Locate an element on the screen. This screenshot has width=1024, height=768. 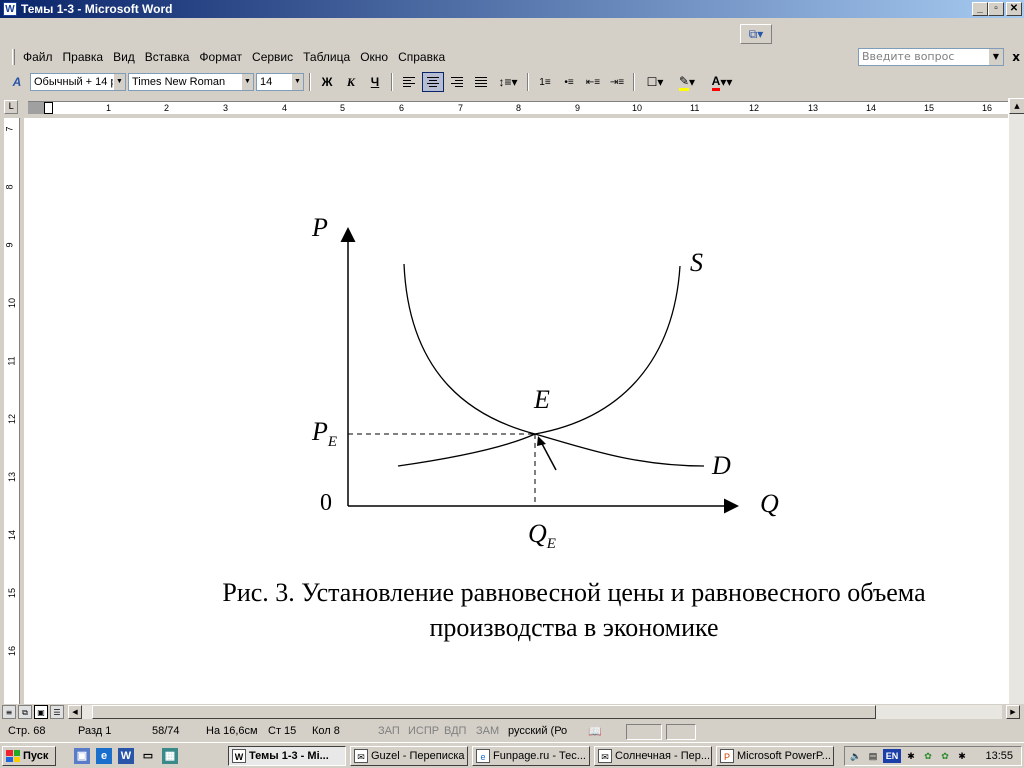
highlight-button: ✎ ▾ is located at coordinates (687, 82).